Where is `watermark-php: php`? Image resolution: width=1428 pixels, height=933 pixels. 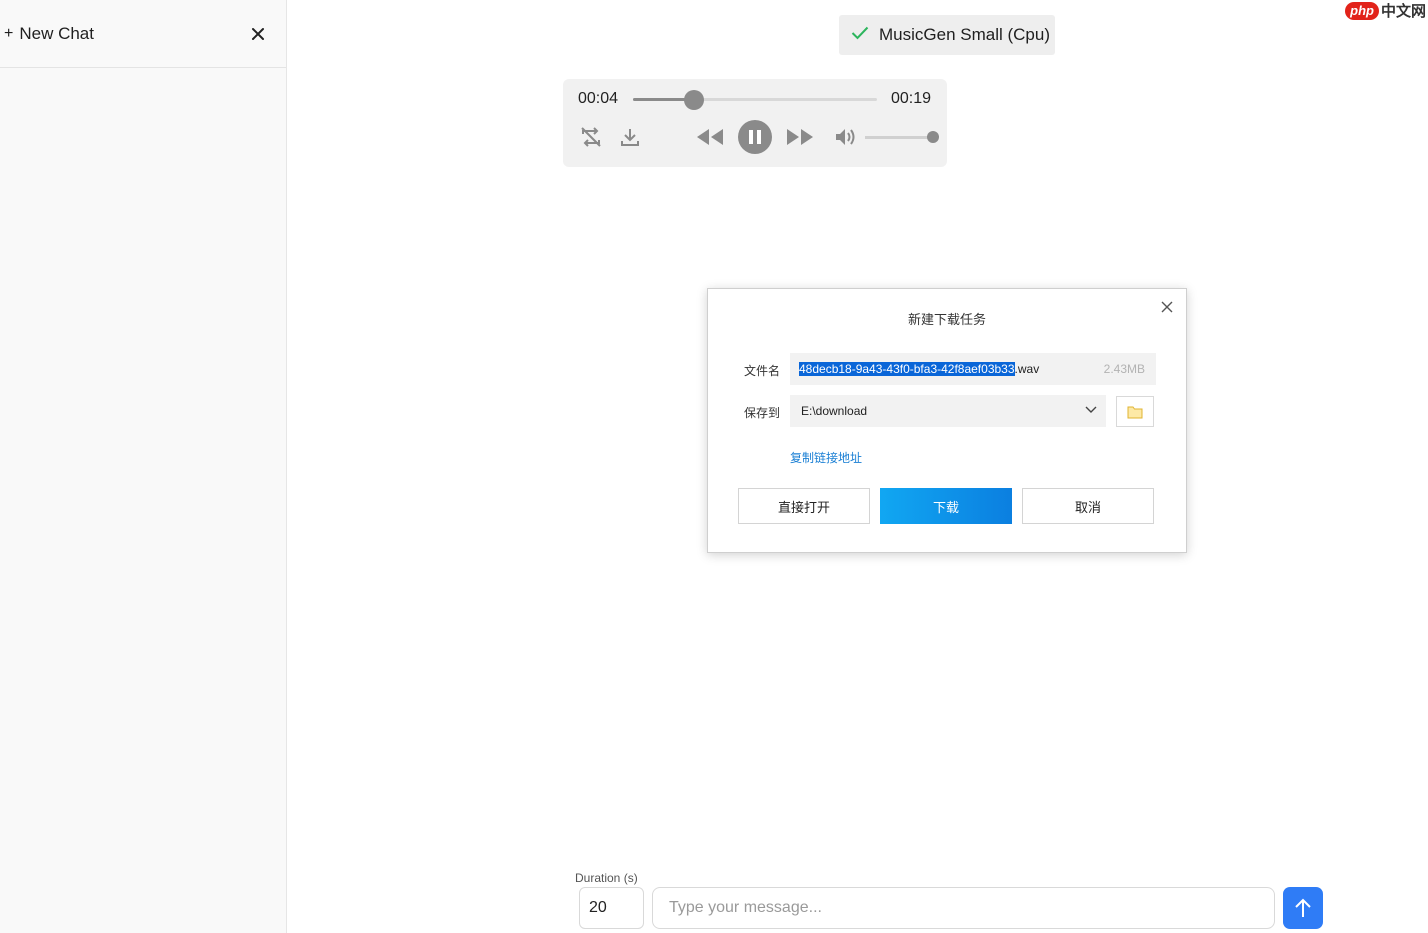
watermark-php: php is located at coordinates (1362, 10).